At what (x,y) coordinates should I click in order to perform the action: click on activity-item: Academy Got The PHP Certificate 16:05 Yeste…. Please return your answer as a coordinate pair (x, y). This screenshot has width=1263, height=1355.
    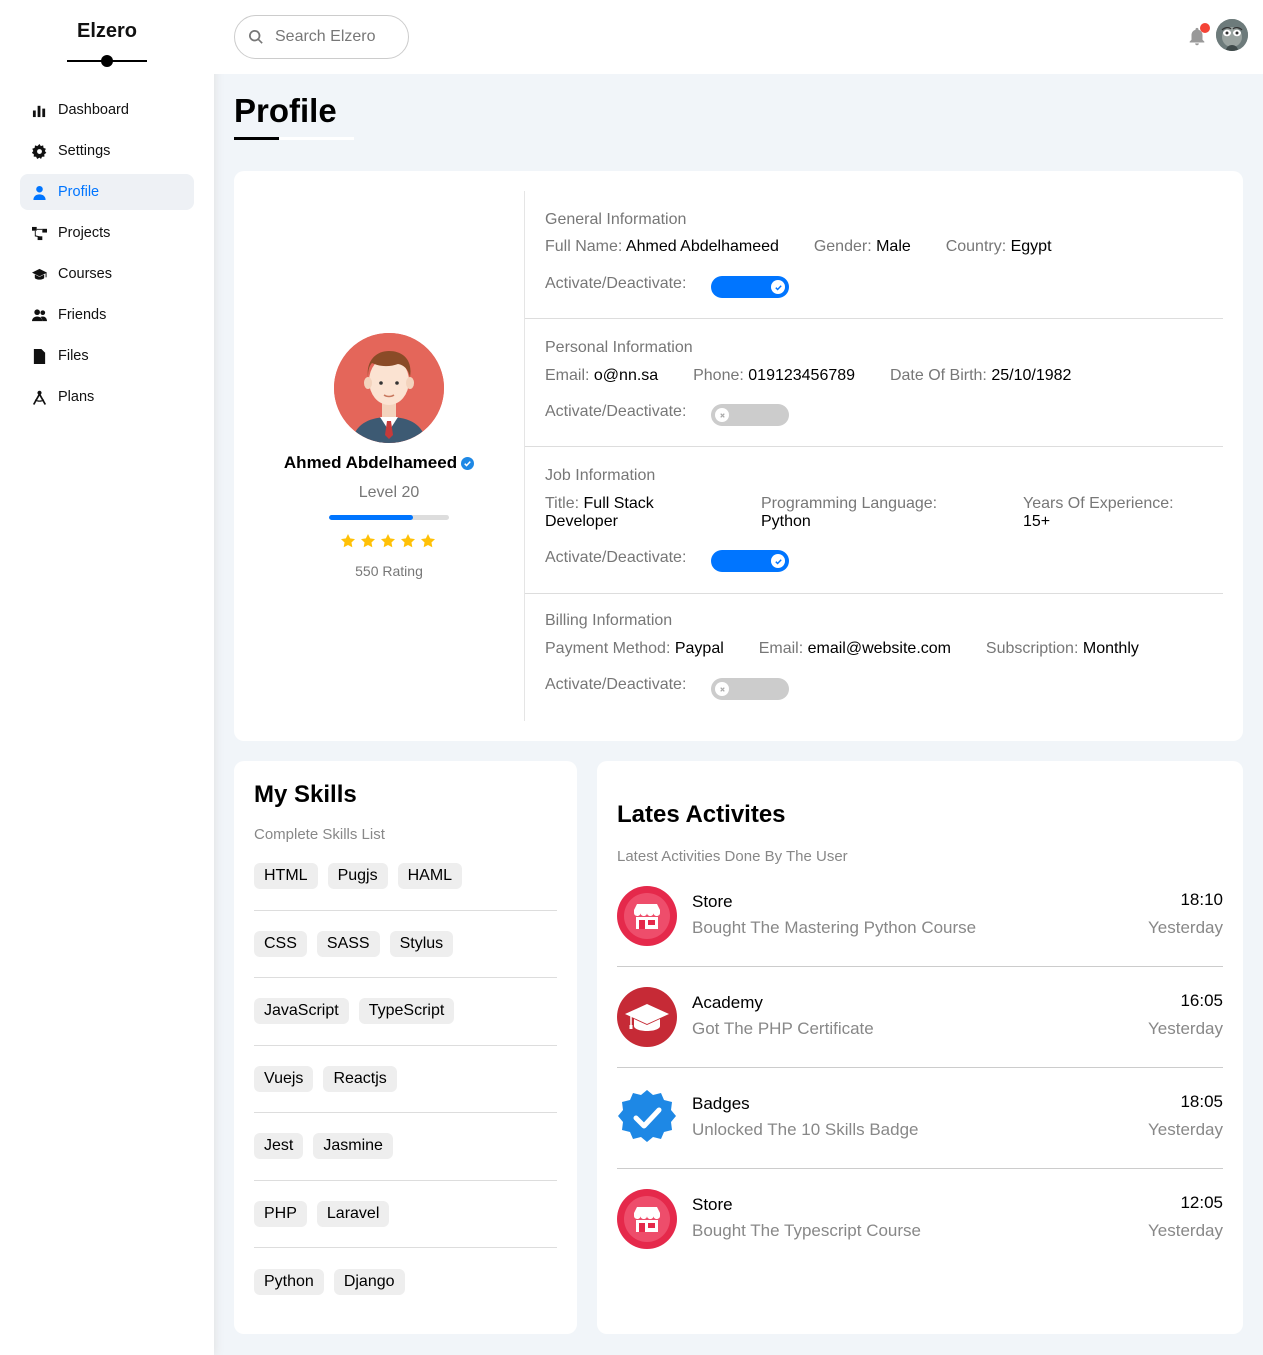
    Looking at the image, I should click on (920, 1017).